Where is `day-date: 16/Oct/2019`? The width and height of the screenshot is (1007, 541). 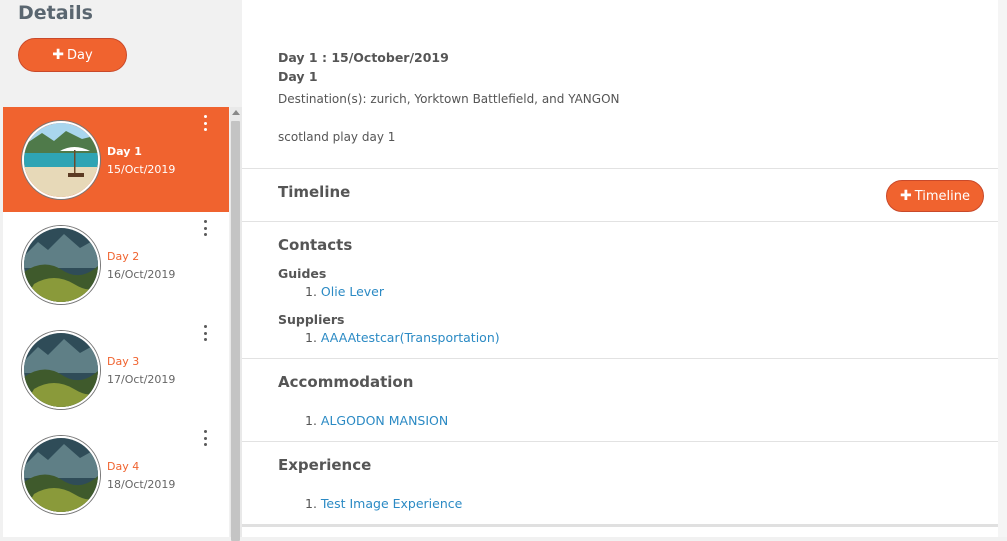 day-date: 16/Oct/2019 is located at coordinates (141, 274).